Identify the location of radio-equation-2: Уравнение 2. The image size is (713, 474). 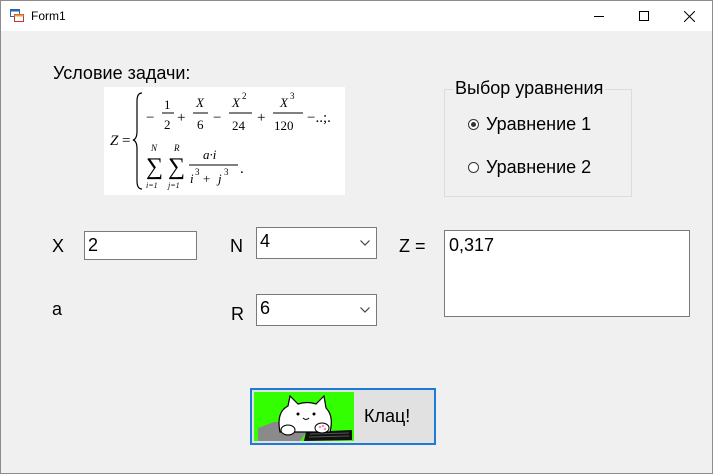
(529, 167).